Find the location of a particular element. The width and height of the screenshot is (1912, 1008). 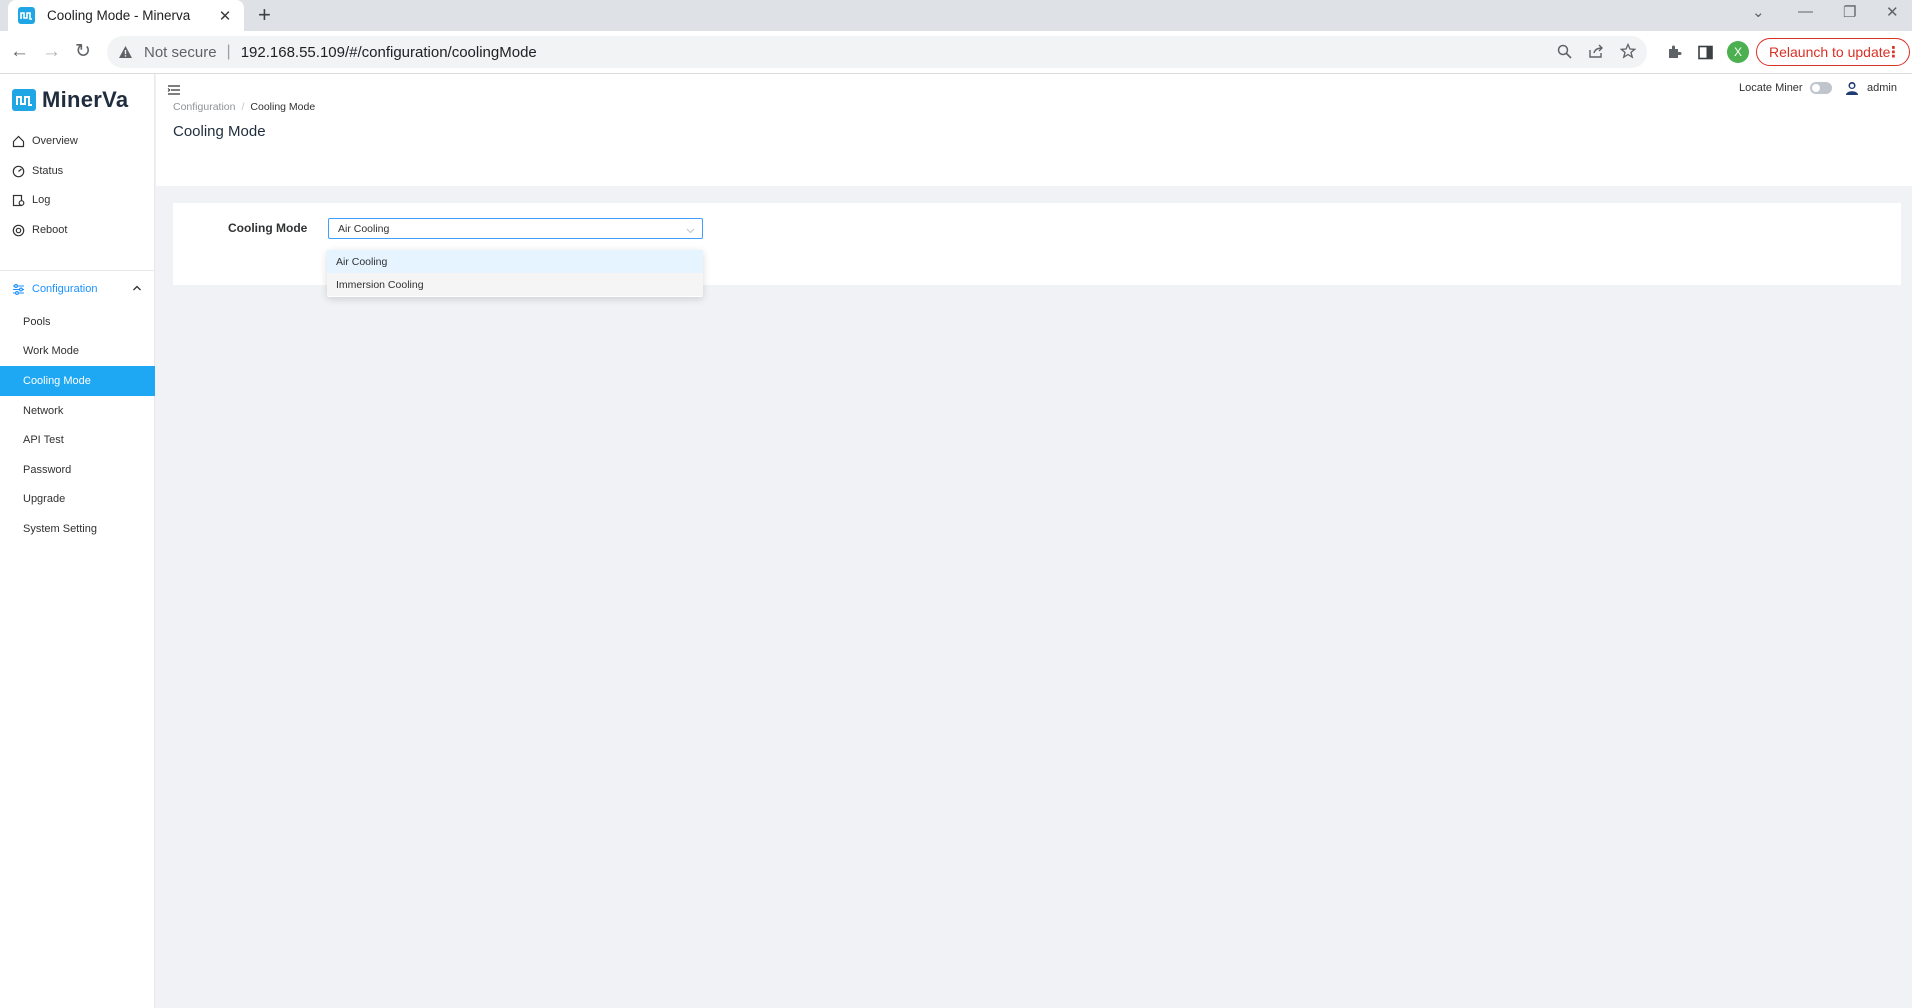

sidebar-item-status: Status is located at coordinates (77, 171).